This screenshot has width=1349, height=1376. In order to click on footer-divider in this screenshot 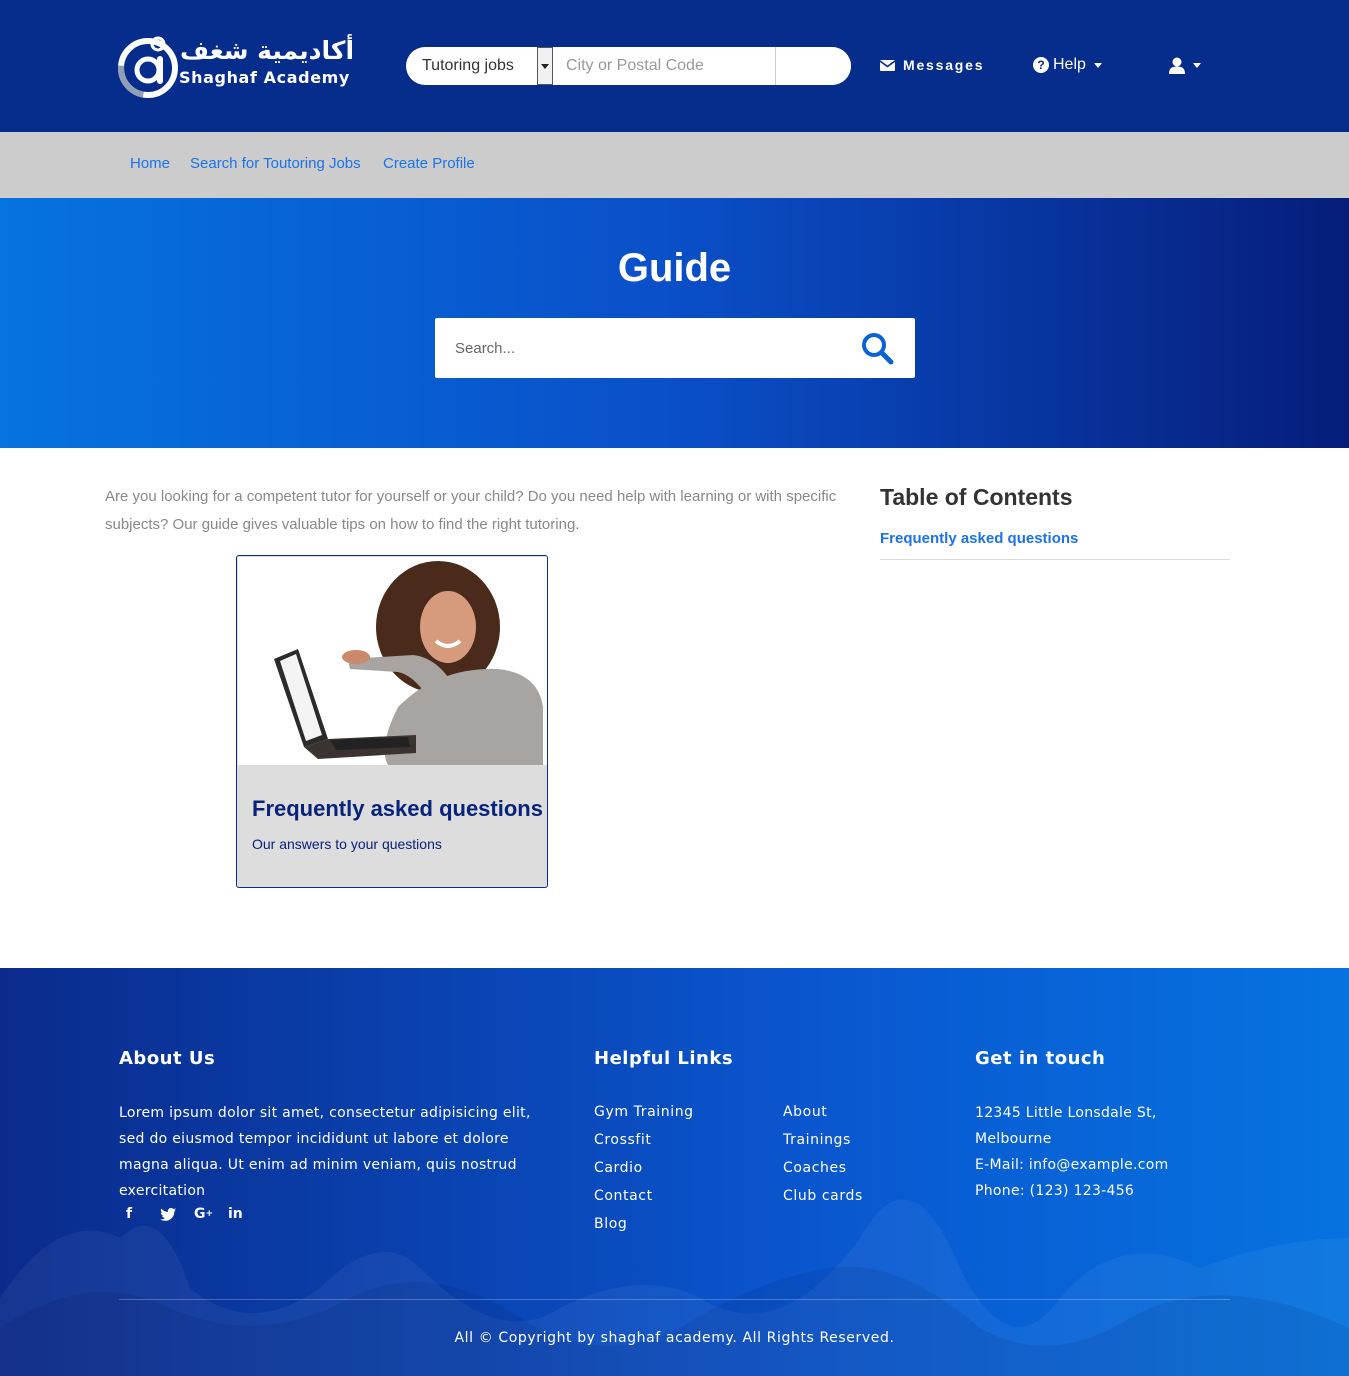, I will do `click(674, 1299)`.